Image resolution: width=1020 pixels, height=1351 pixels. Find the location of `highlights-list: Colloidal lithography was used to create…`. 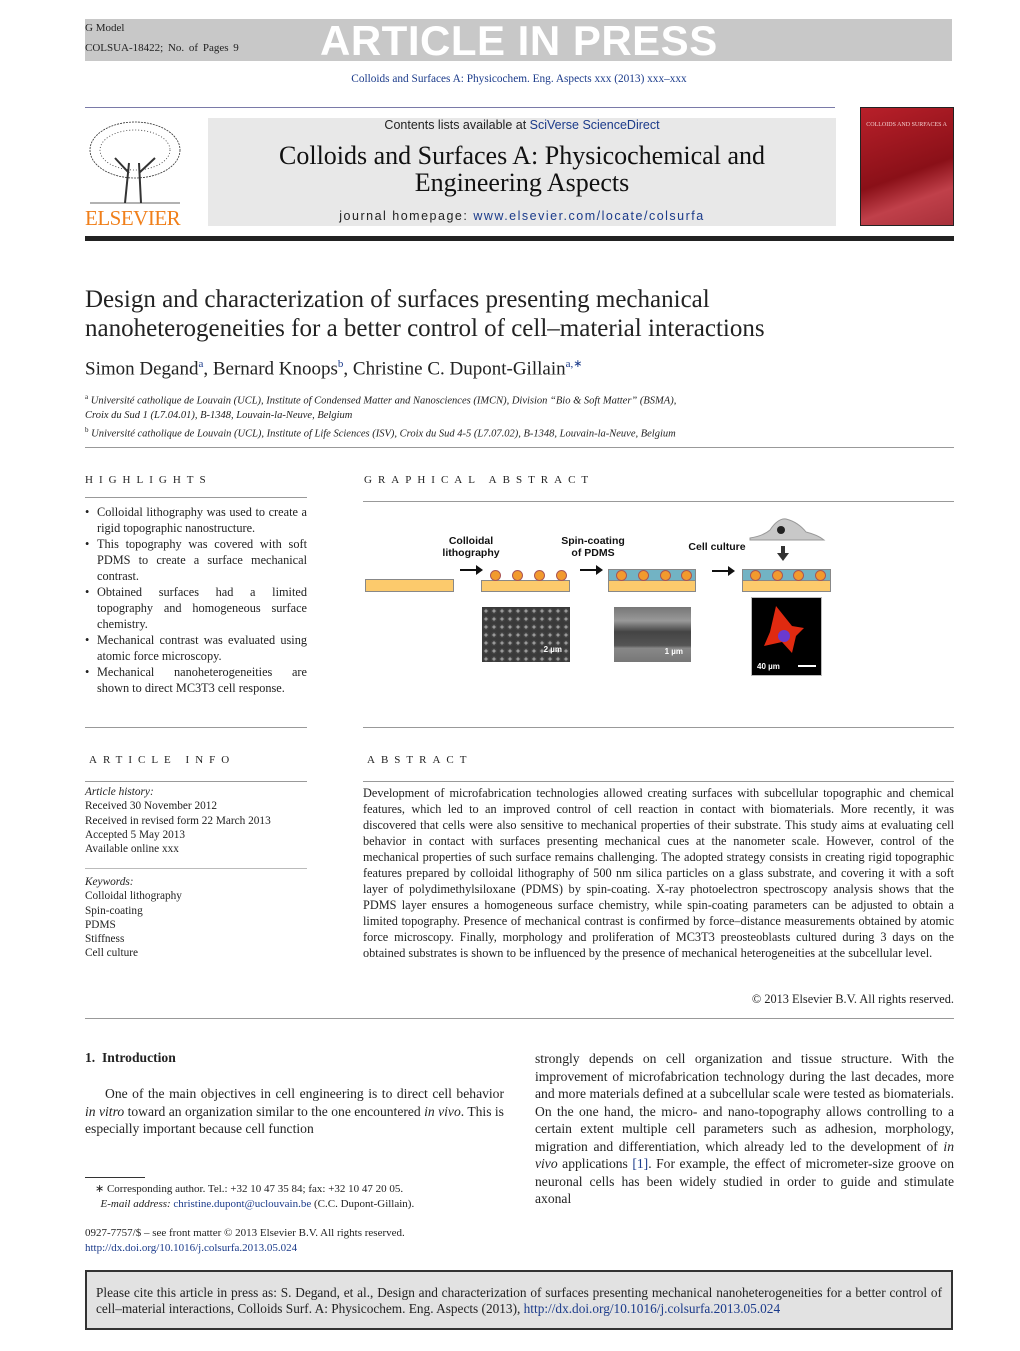

highlights-list: Colloidal lithography was used to create… is located at coordinates (196, 600).